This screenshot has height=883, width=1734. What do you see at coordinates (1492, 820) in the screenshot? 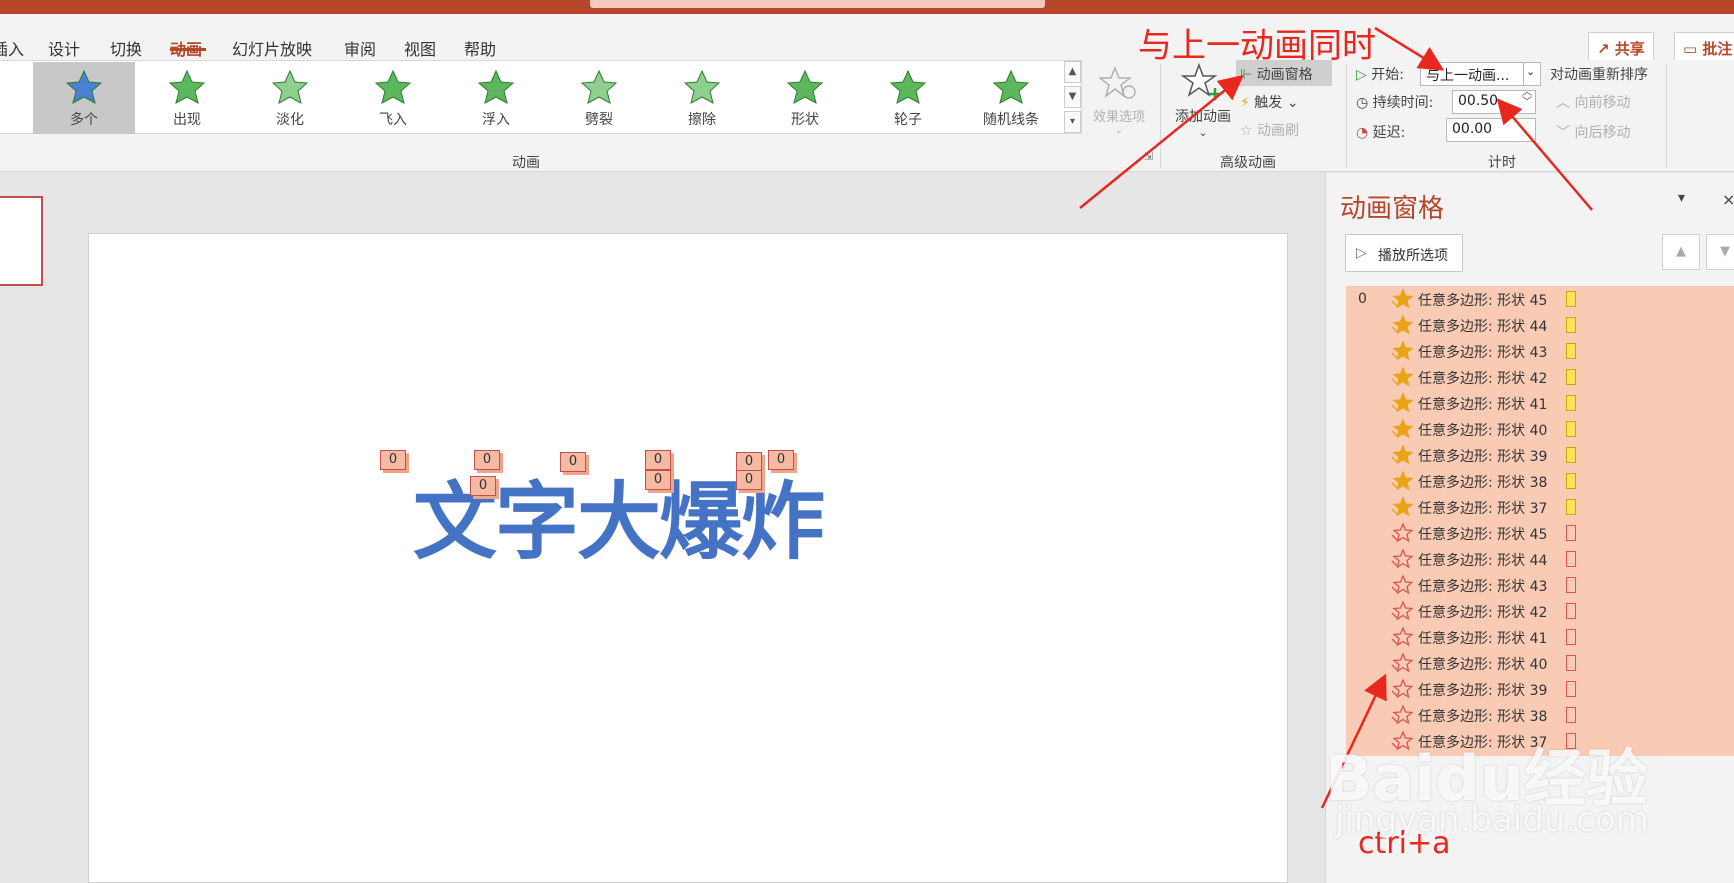
I see `watermark-url: jingyan.baidu.com` at bounding box center [1492, 820].